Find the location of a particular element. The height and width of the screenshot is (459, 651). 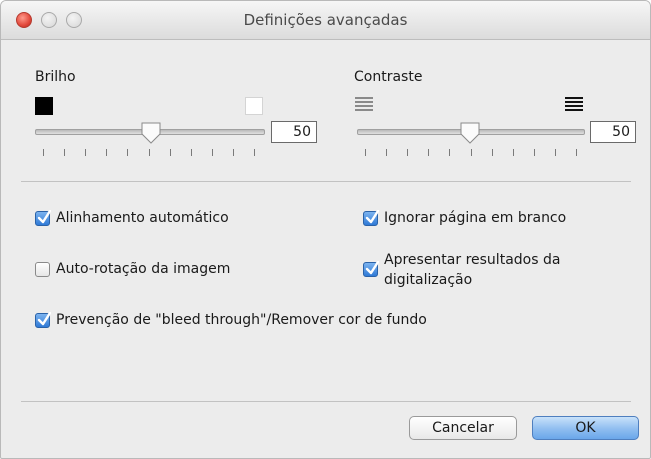

low-contrast-lines-icon is located at coordinates (364, 105).